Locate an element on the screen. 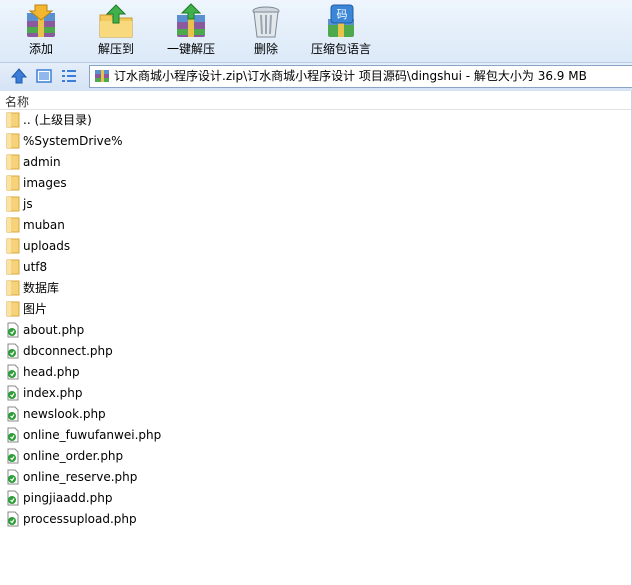 This screenshot has width=632, height=585. list-item-name: pingjiaadd.php is located at coordinates (68, 498).